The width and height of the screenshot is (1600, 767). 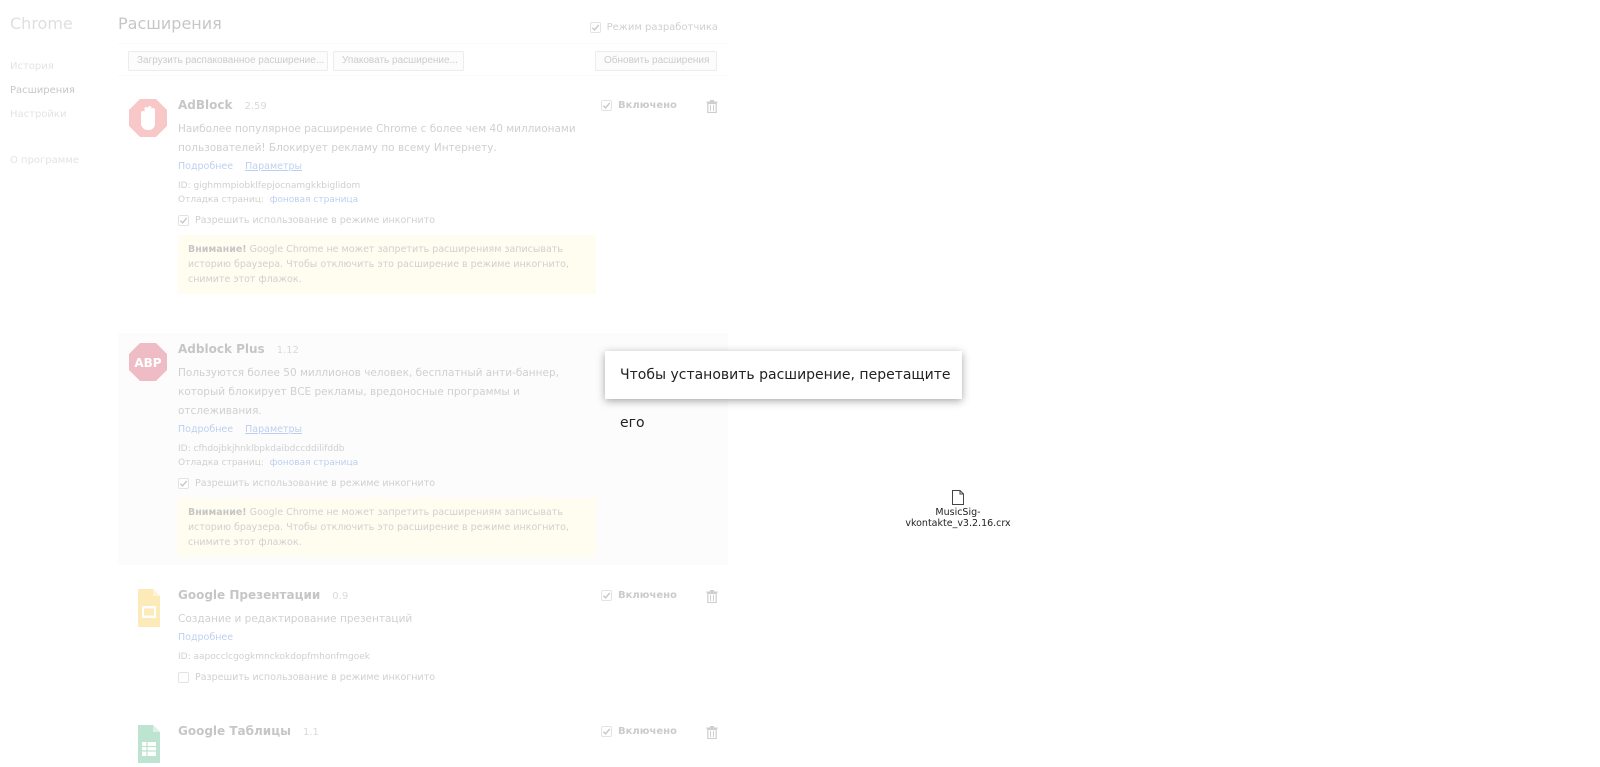 What do you see at coordinates (60, 67) in the screenshot?
I see `sidebar-item-history: История` at bounding box center [60, 67].